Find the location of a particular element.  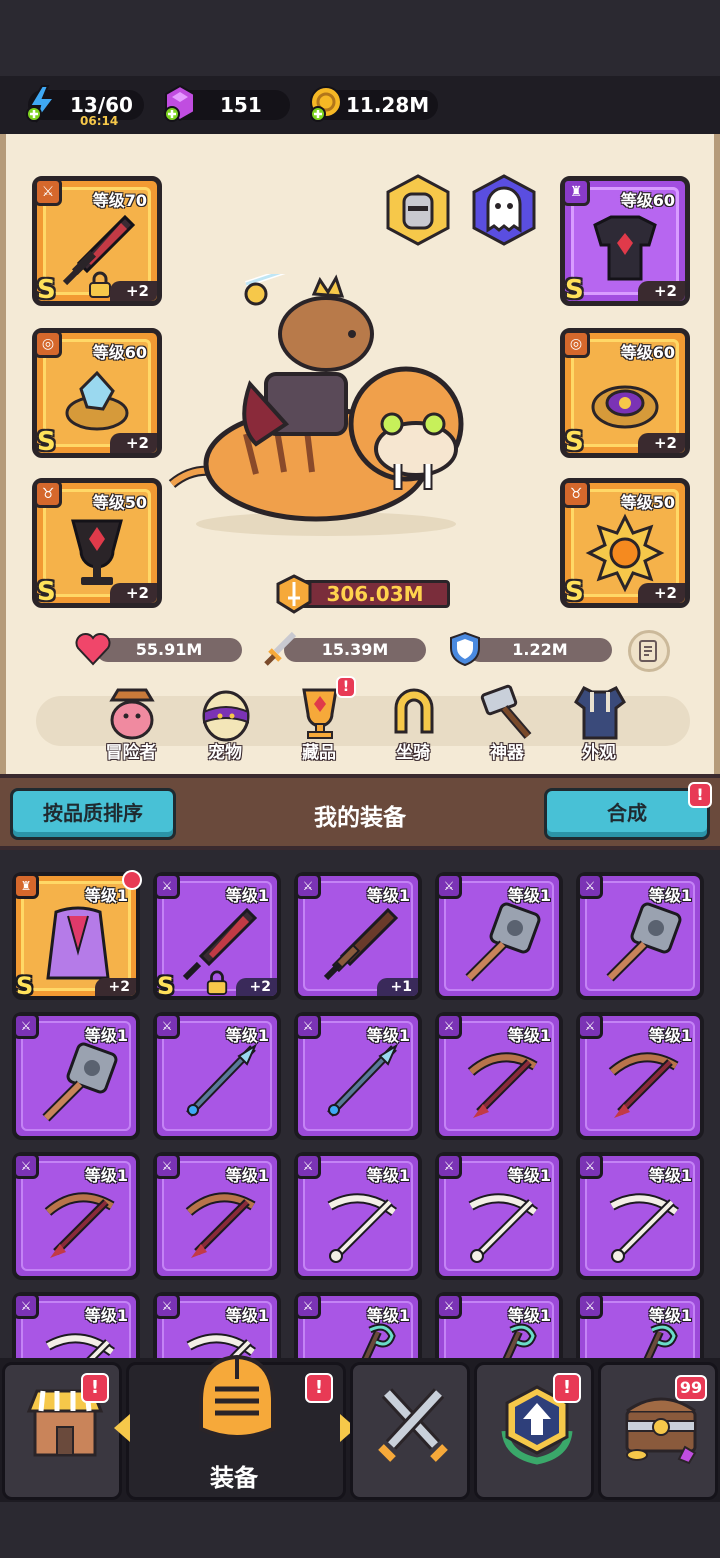

sword-type-icon: ⚔ is located at coordinates (48, 192).